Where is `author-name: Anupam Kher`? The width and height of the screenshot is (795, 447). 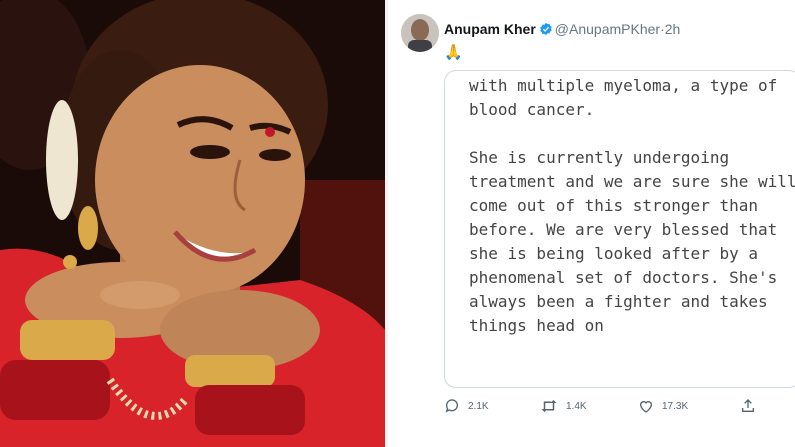
author-name: Anupam Kher is located at coordinates (490, 29).